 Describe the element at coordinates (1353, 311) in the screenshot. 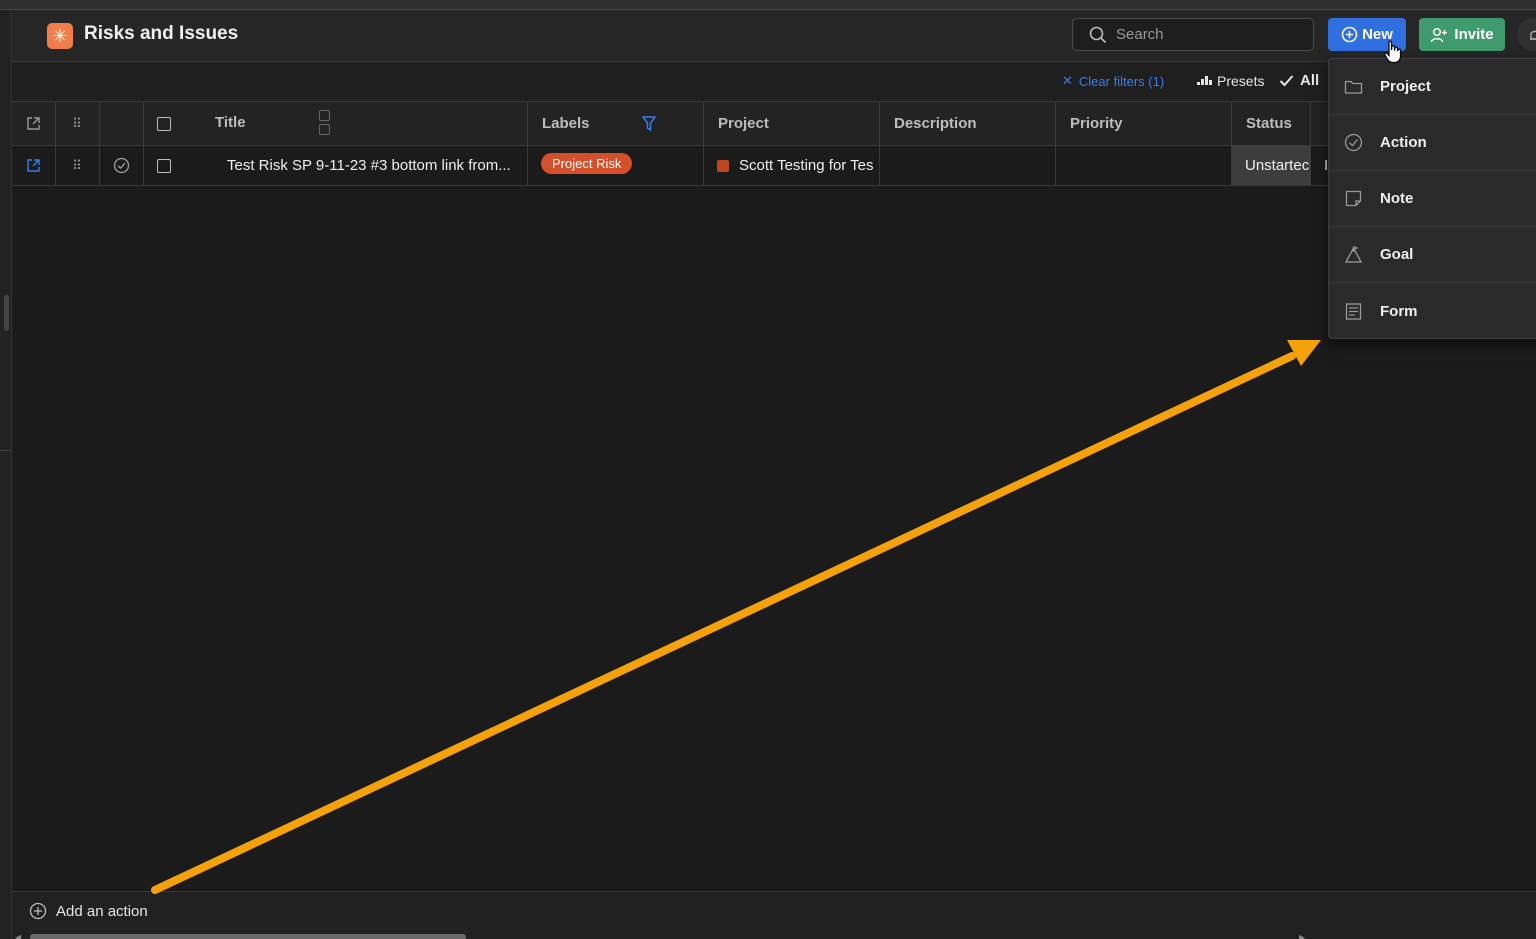

I see `form-icon` at that location.